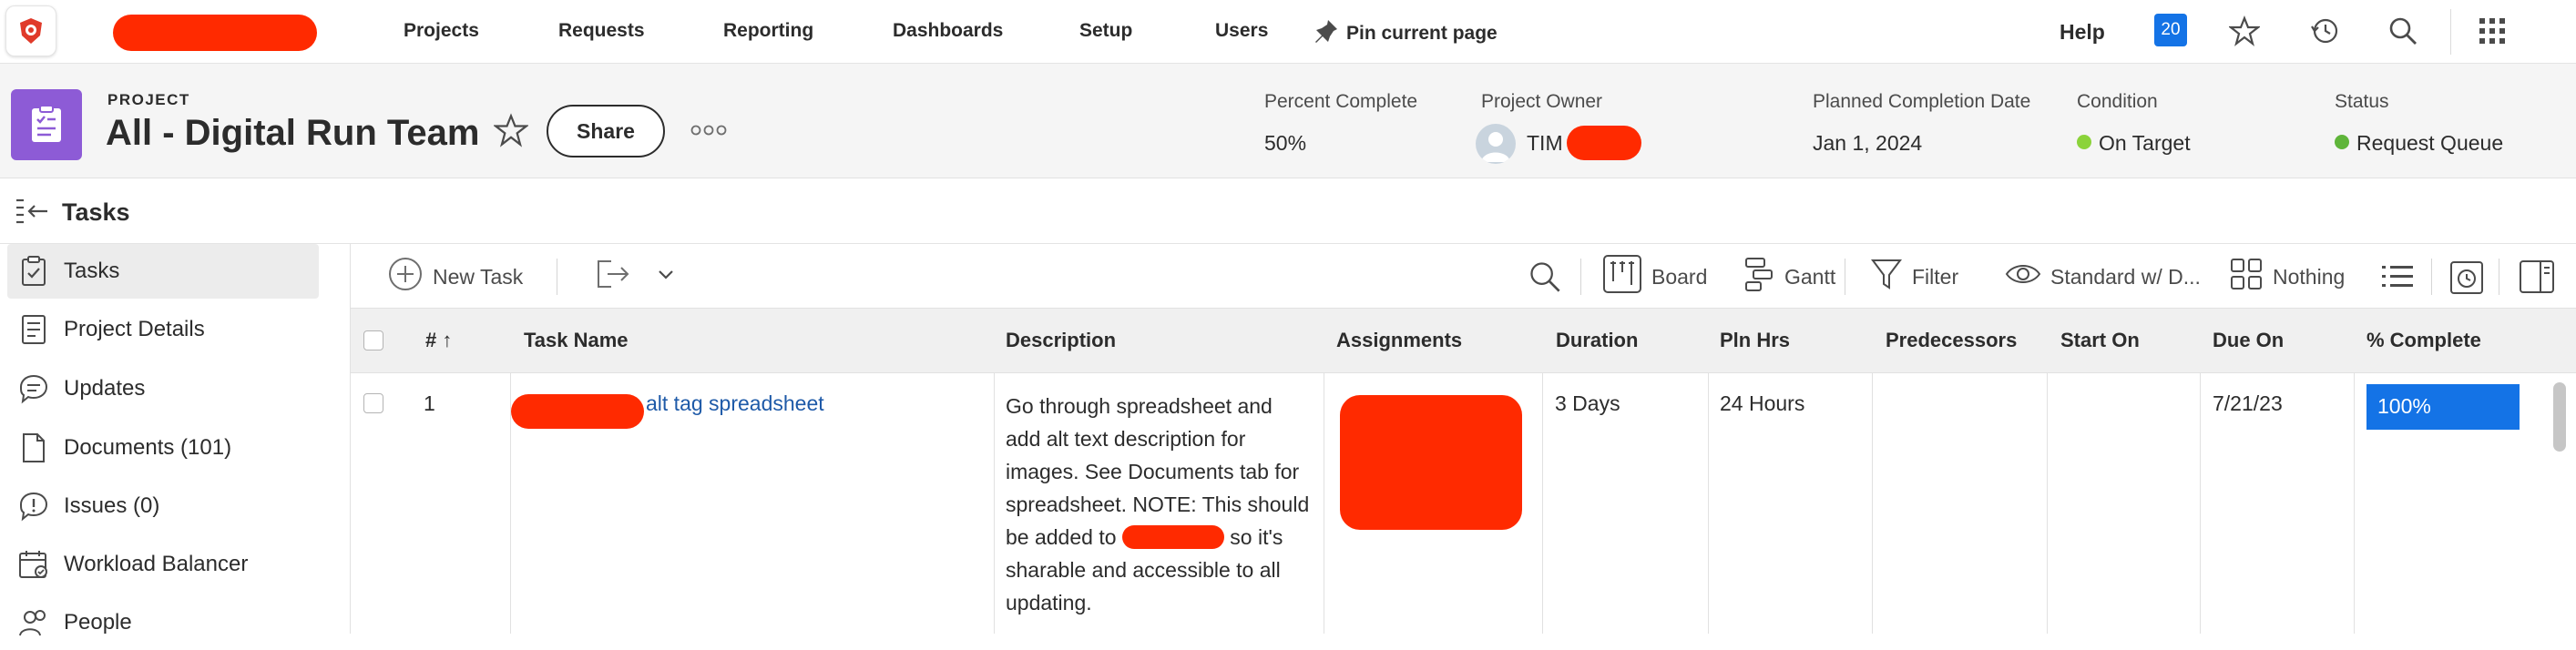  What do you see at coordinates (33, 506) in the screenshot?
I see `issue-bubble-icon` at bounding box center [33, 506].